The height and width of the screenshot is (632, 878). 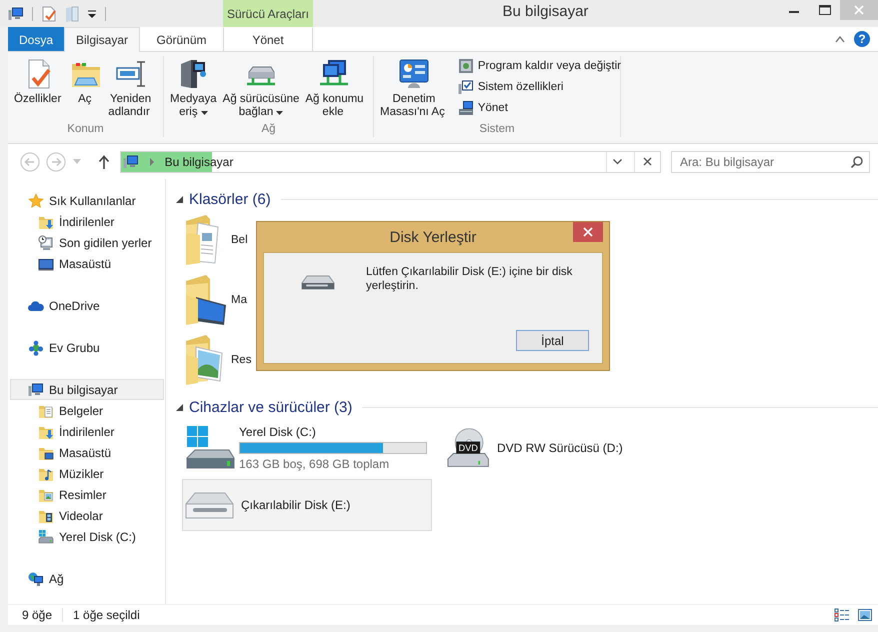 I want to click on group-label: Sistem, so click(x=497, y=130).